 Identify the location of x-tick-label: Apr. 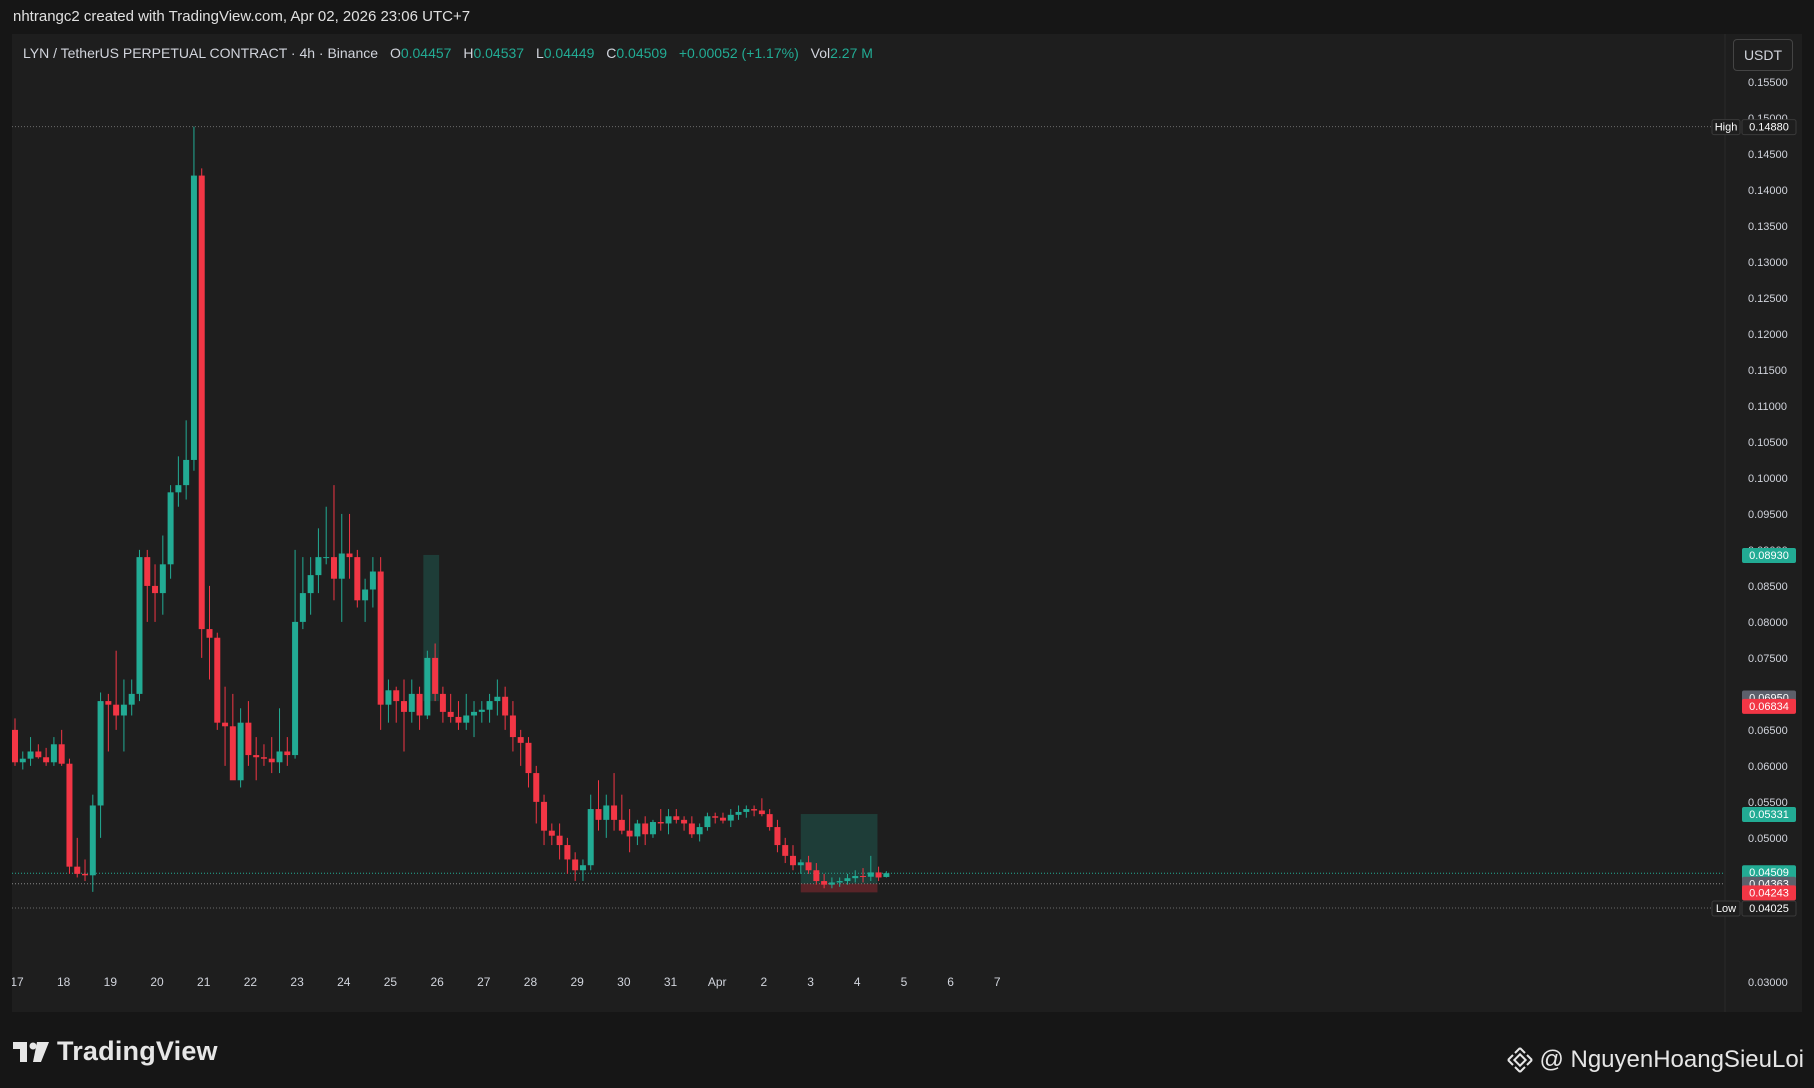
(717, 982).